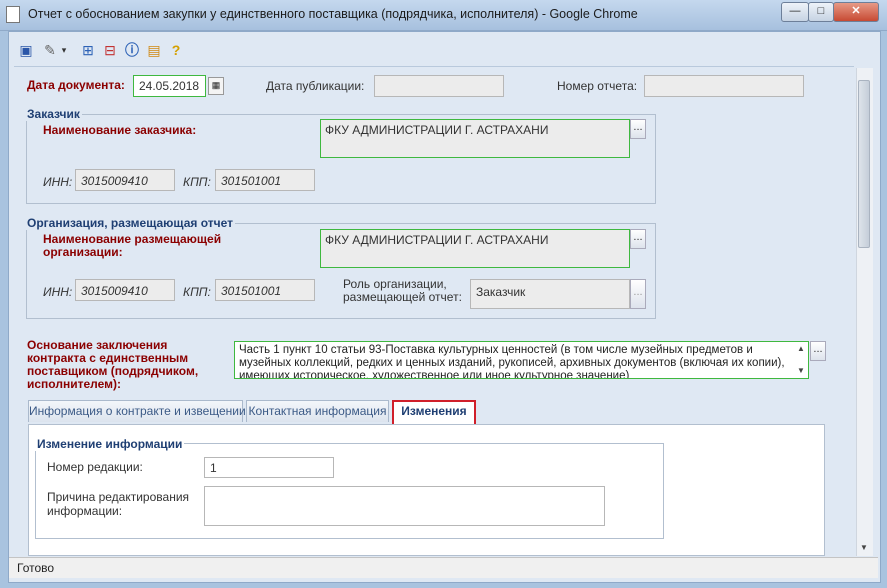 Image resolution: width=887 pixels, height=588 pixels. What do you see at coordinates (821, 12) in the screenshot?
I see `maximize-button: □` at bounding box center [821, 12].